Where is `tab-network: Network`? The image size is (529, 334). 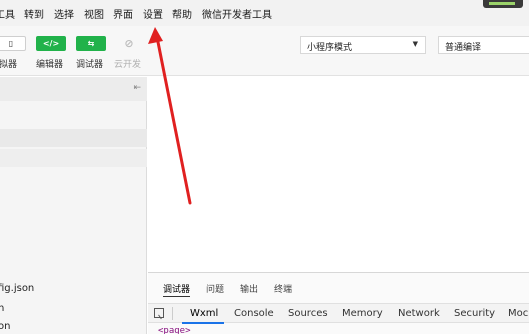
tab-network: Network is located at coordinates (419, 313).